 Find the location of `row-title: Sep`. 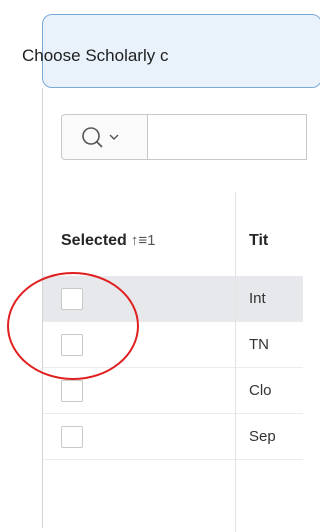

row-title: Sep is located at coordinates (262, 436).